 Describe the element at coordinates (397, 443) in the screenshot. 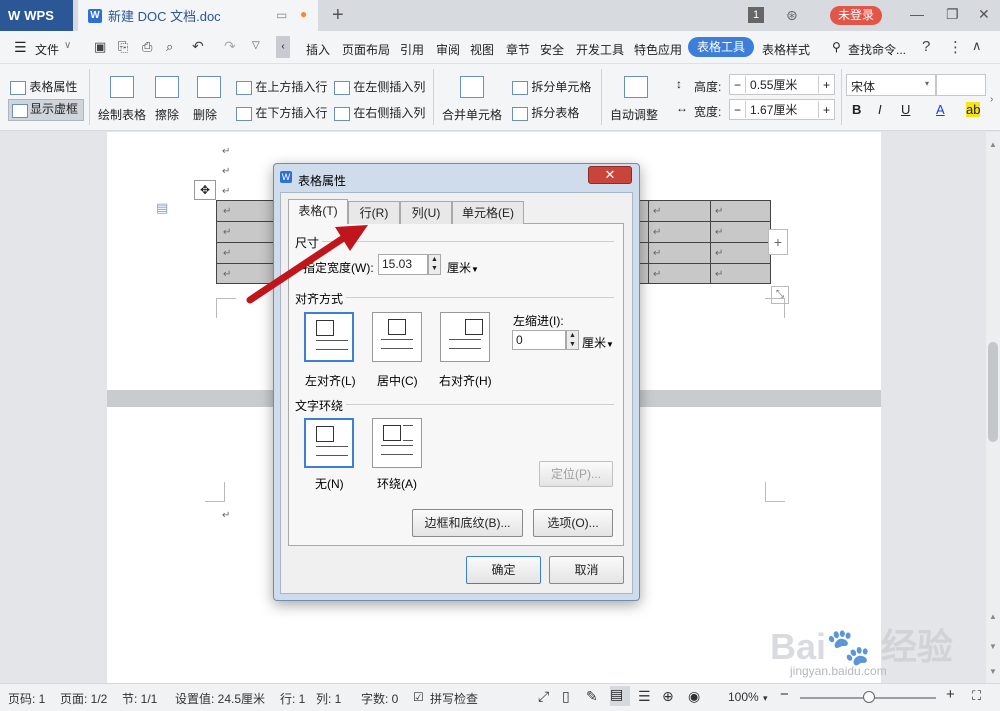

I see `wrap-around-option` at that location.